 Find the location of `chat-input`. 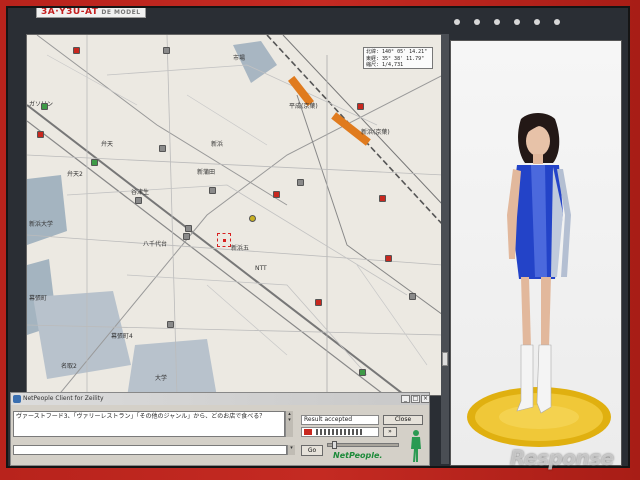

chat-input is located at coordinates (150, 450).